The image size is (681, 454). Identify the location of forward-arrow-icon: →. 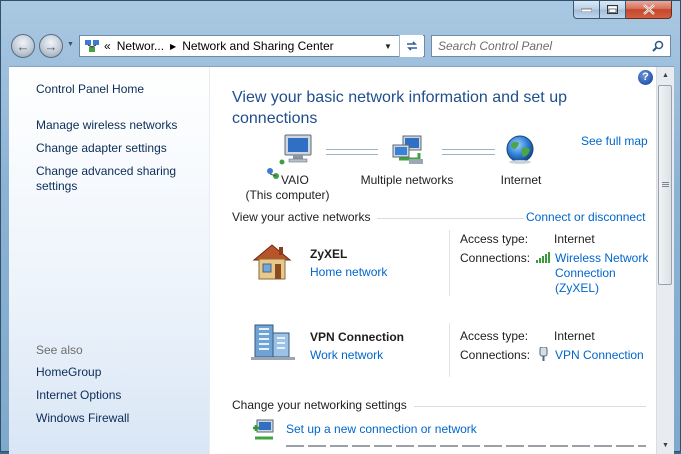
(51, 46).